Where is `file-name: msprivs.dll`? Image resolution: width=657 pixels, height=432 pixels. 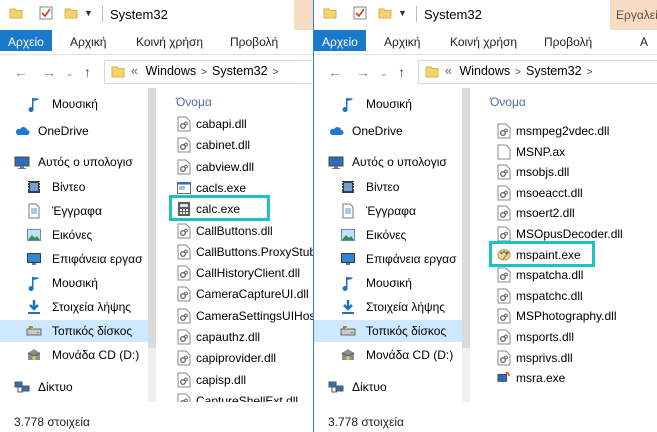
file-name: msprivs.dll is located at coordinates (544, 357).